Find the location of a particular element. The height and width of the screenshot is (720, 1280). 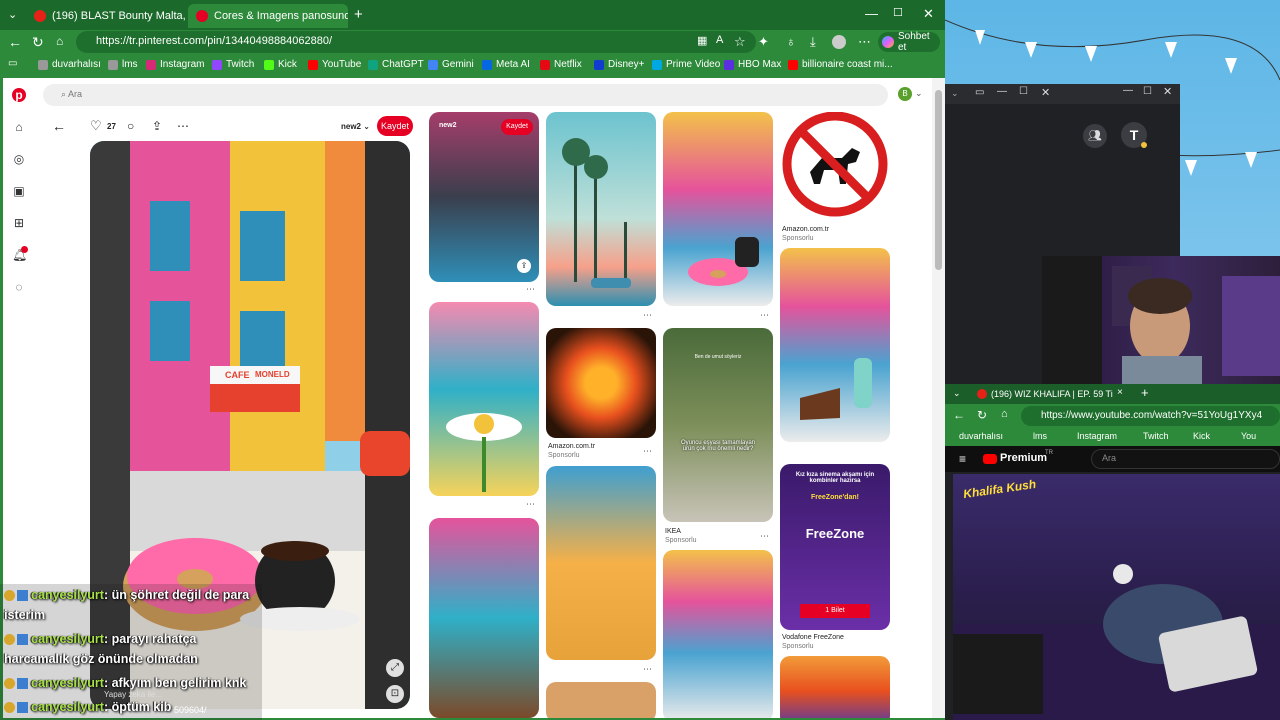

pin-cake-street is located at coordinates (484, 618).